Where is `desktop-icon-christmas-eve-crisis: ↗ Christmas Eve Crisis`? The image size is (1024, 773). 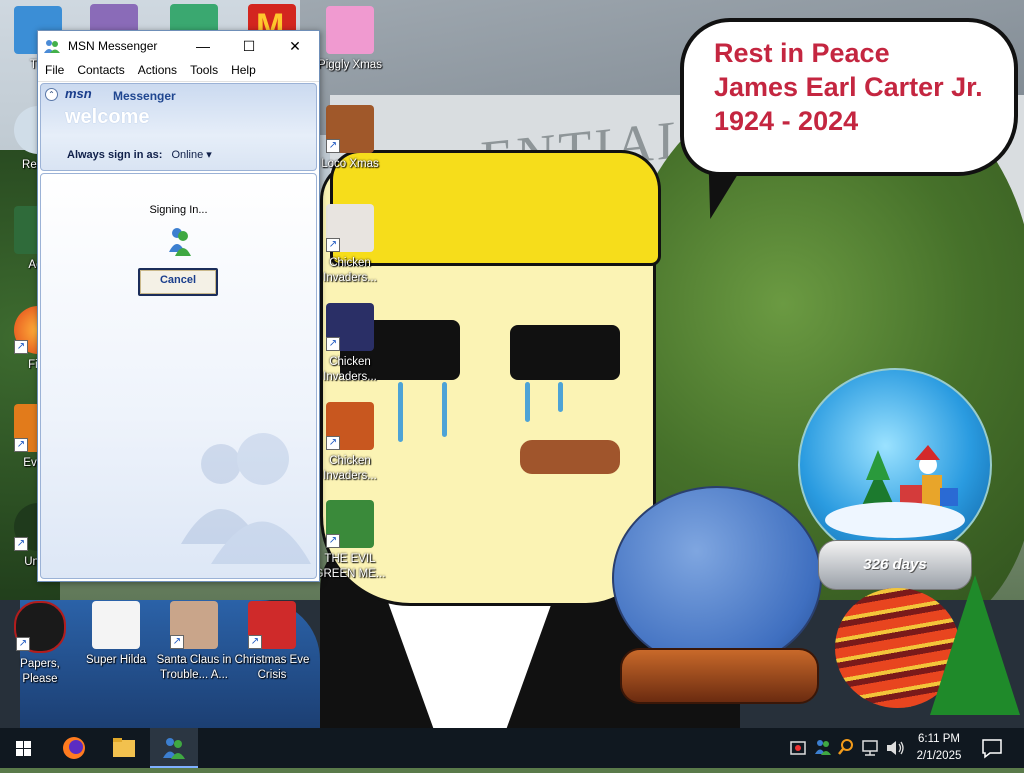 desktop-icon-christmas-eve-crisis: ↗ Christmas Eve Crisis is located at coordinates (272, 642).